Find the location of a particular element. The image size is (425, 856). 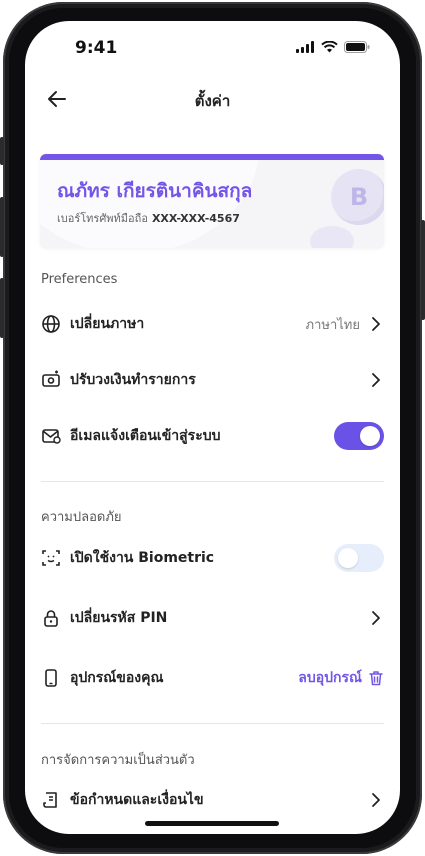

battery-icon is located at coordinates (357, 47).